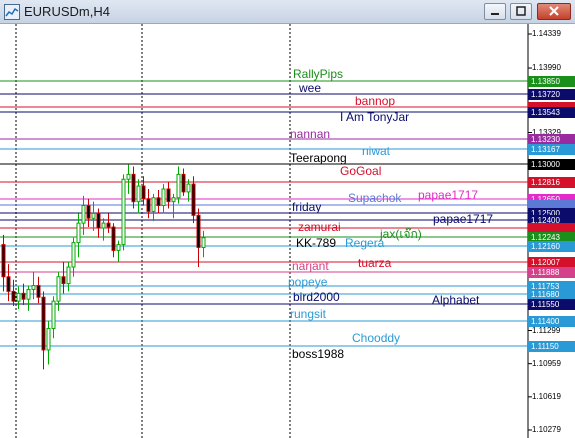 The width and height of the screenshot is (575, 438). I want to click on level-annotation-label: niwat, so click(376, 151).